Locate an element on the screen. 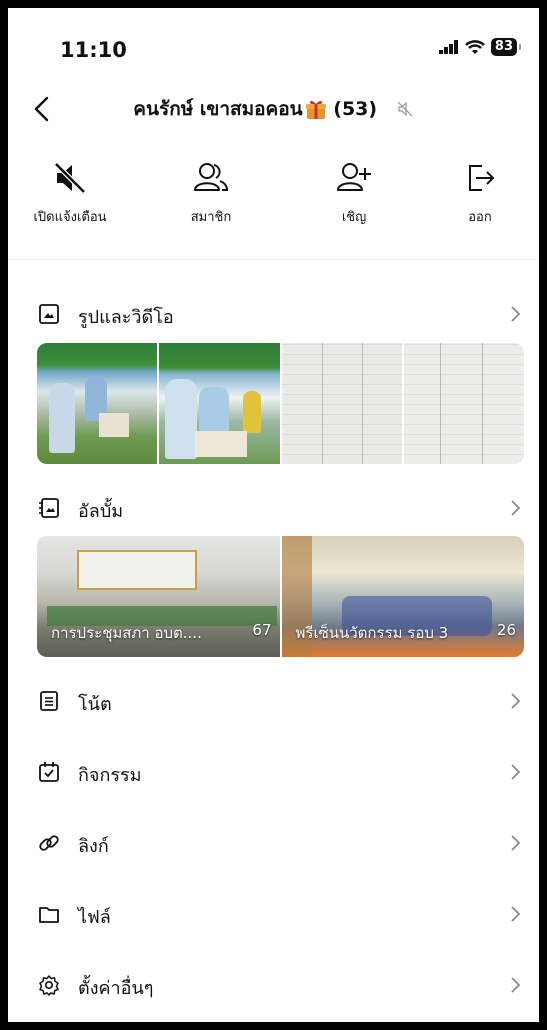 The image size is (547, 1030). folder-icon is located at coordinates (49, 915).